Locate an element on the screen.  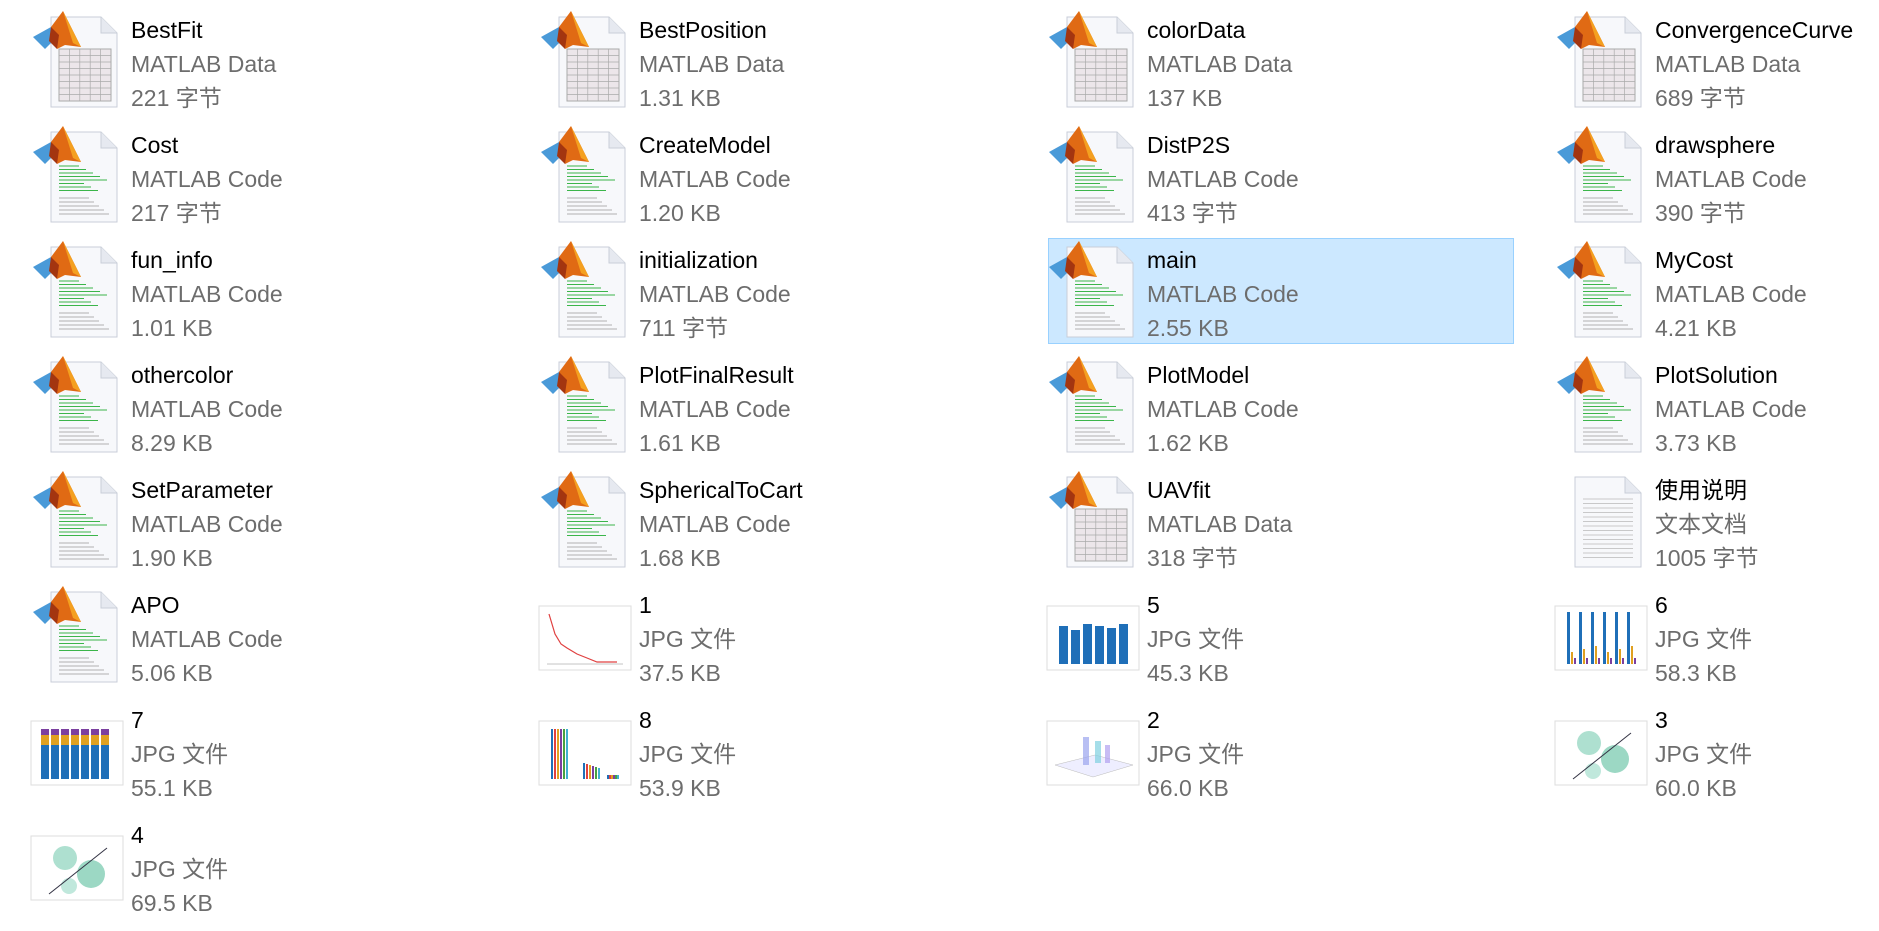
file-name: APO is located at coordinates (155, 605).